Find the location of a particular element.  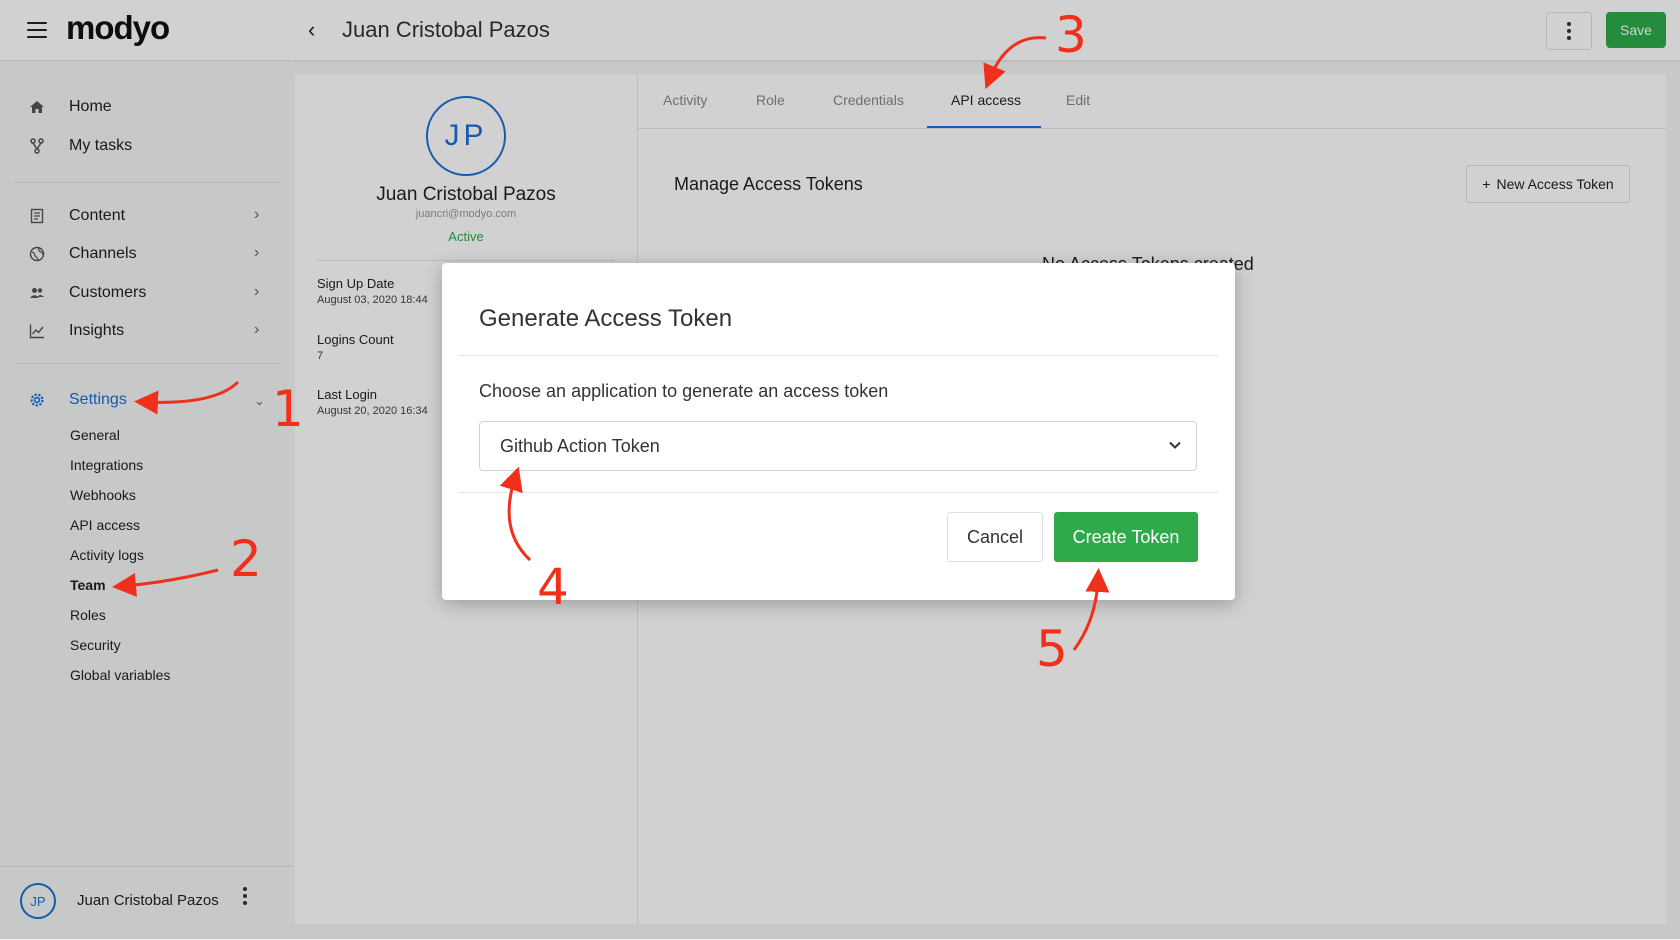

chevron-down-icon is located at coordinates (1175, 447).